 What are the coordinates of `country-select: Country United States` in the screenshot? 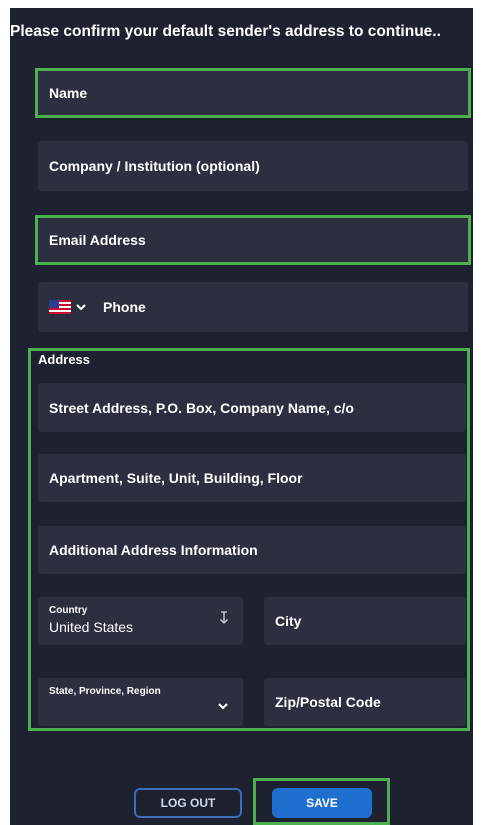 It's located at (140, 621).